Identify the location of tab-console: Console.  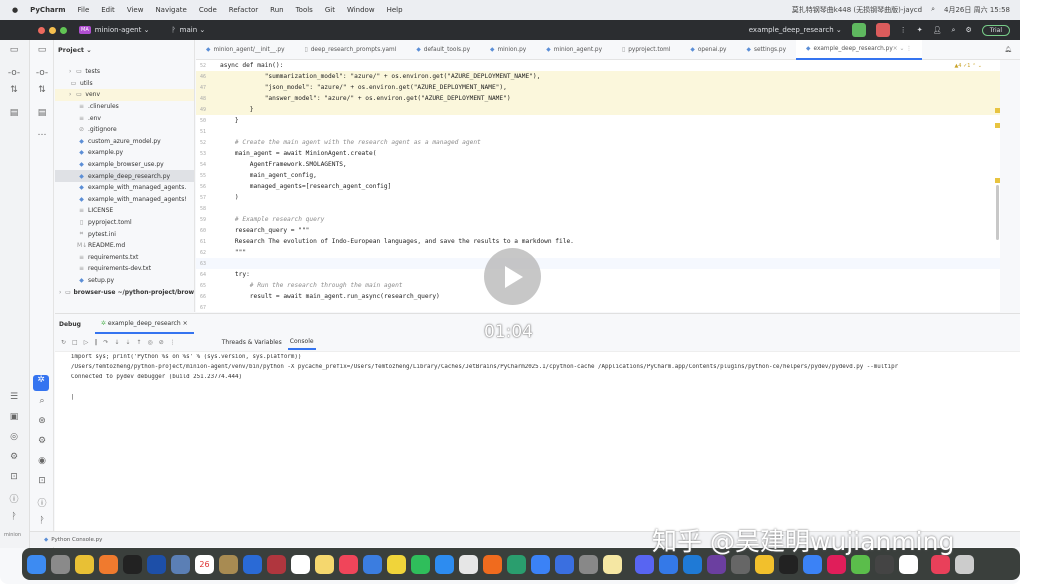
(301, 342).